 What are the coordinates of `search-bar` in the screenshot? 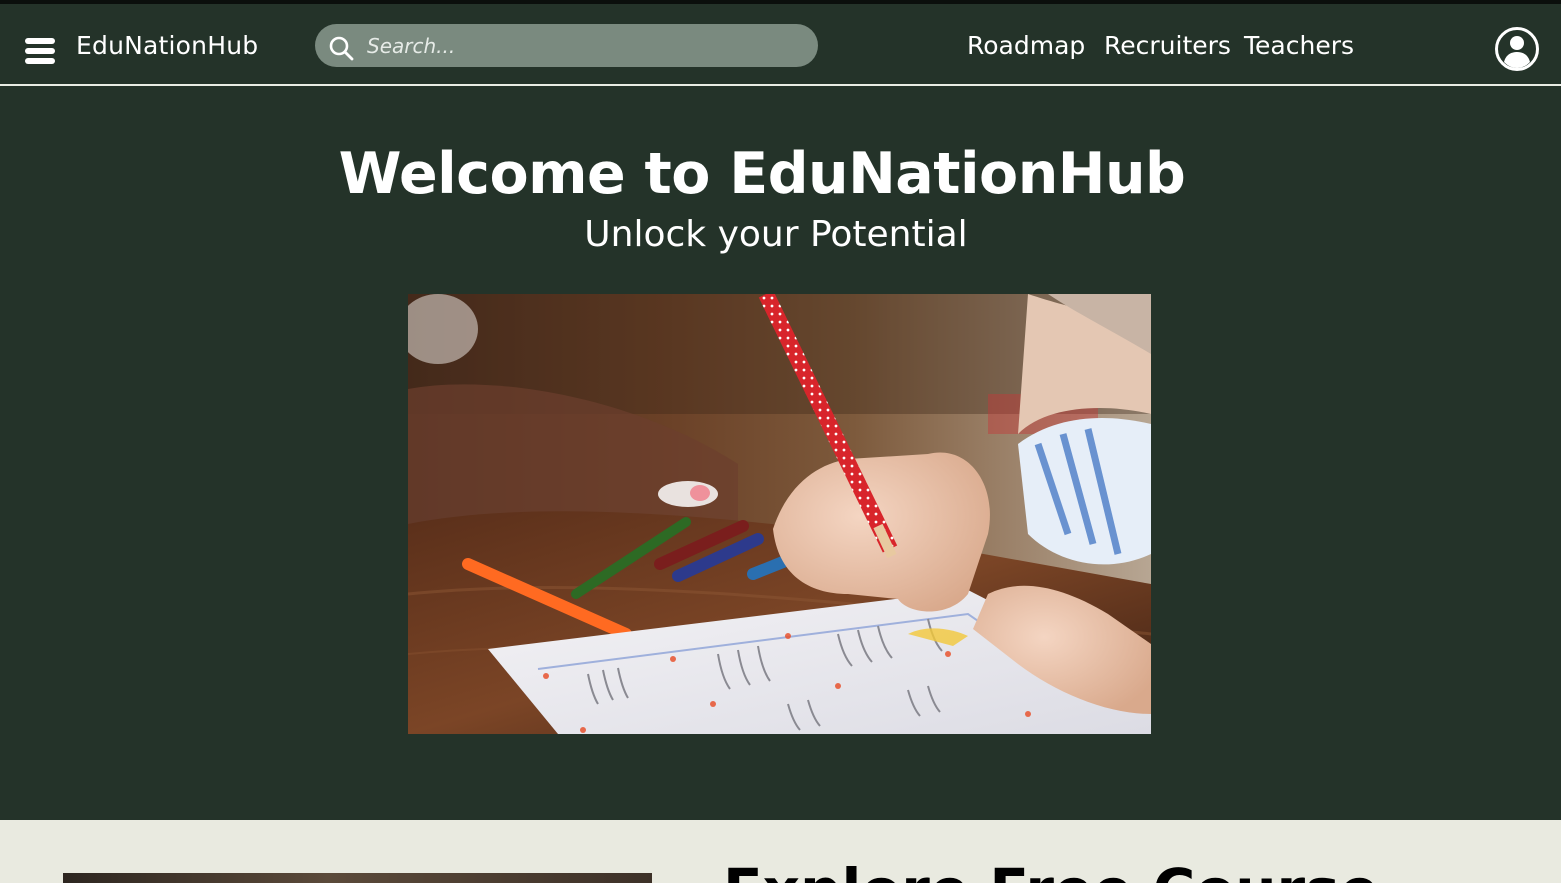 It's located at (566, 45).